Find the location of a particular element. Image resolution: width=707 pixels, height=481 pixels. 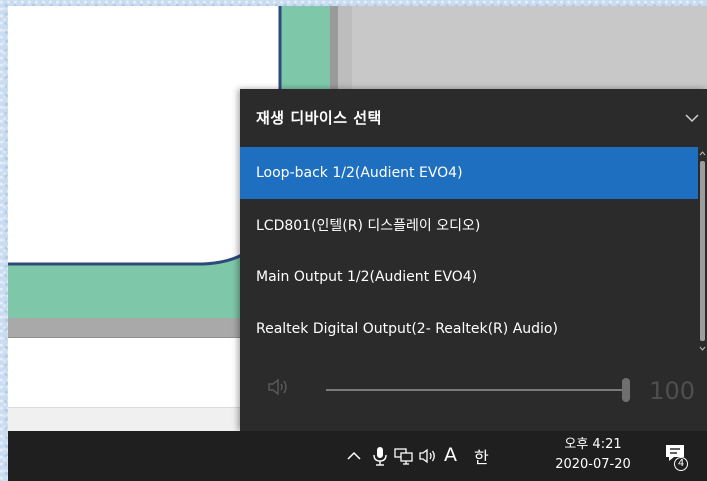

device-item-lcd801: LCD801(인텔(R) 디스플레이 오디오) is located at coordinates (469, 225).